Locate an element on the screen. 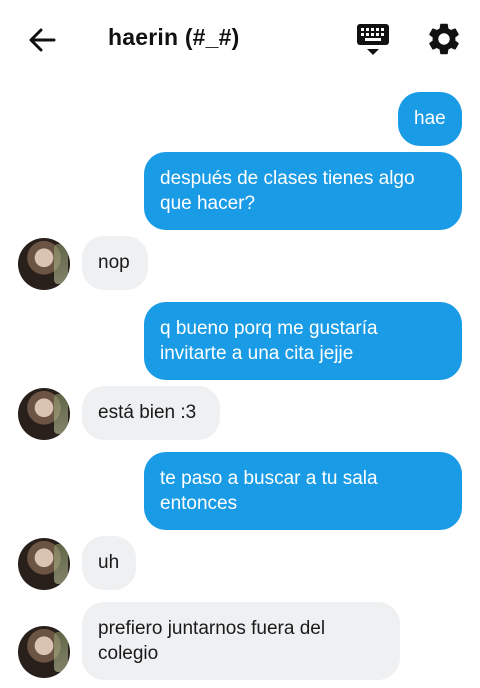 The height and width of the screenshot is (688, 480). gear-icon is located at coordinates (444, 39).